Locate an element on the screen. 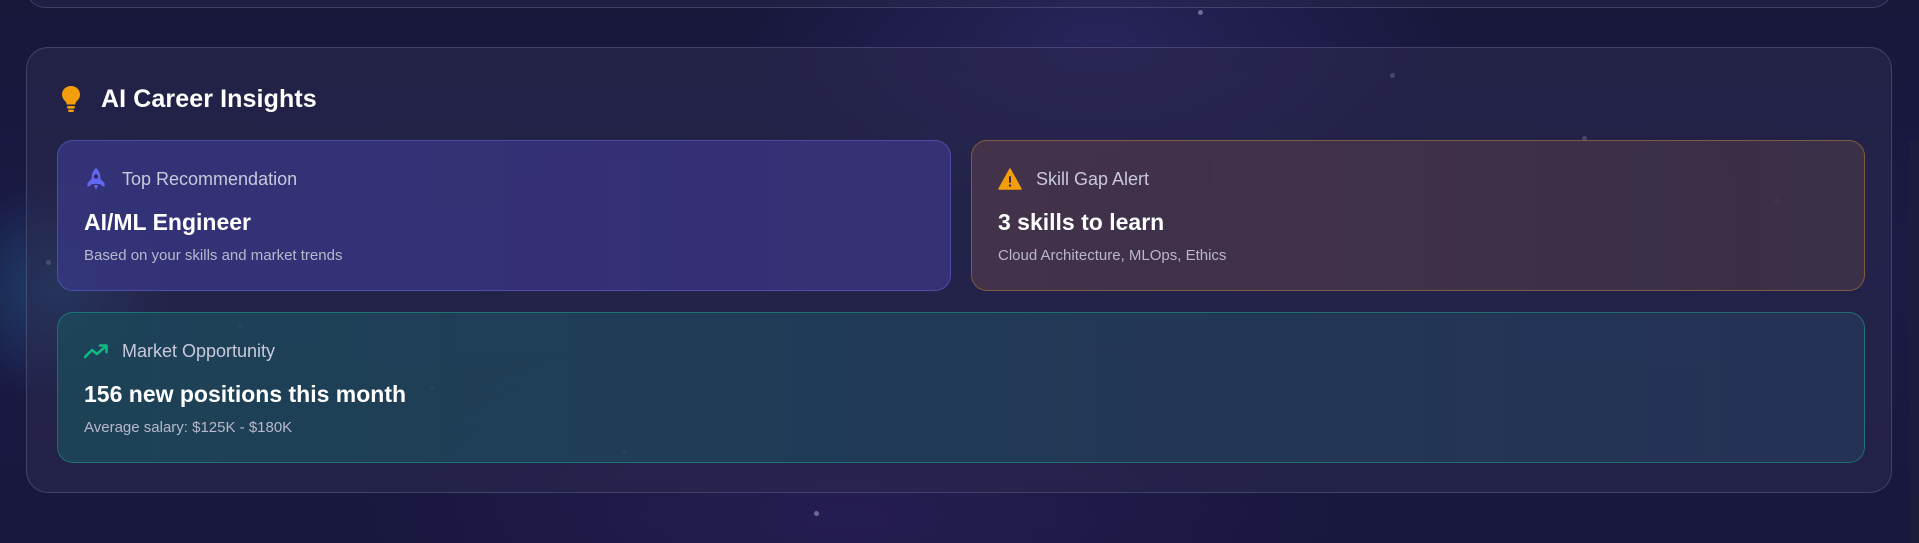 This screenshot has width=1919, height=543. card-header: Market Opportunity is located at coordinates (179, 351).